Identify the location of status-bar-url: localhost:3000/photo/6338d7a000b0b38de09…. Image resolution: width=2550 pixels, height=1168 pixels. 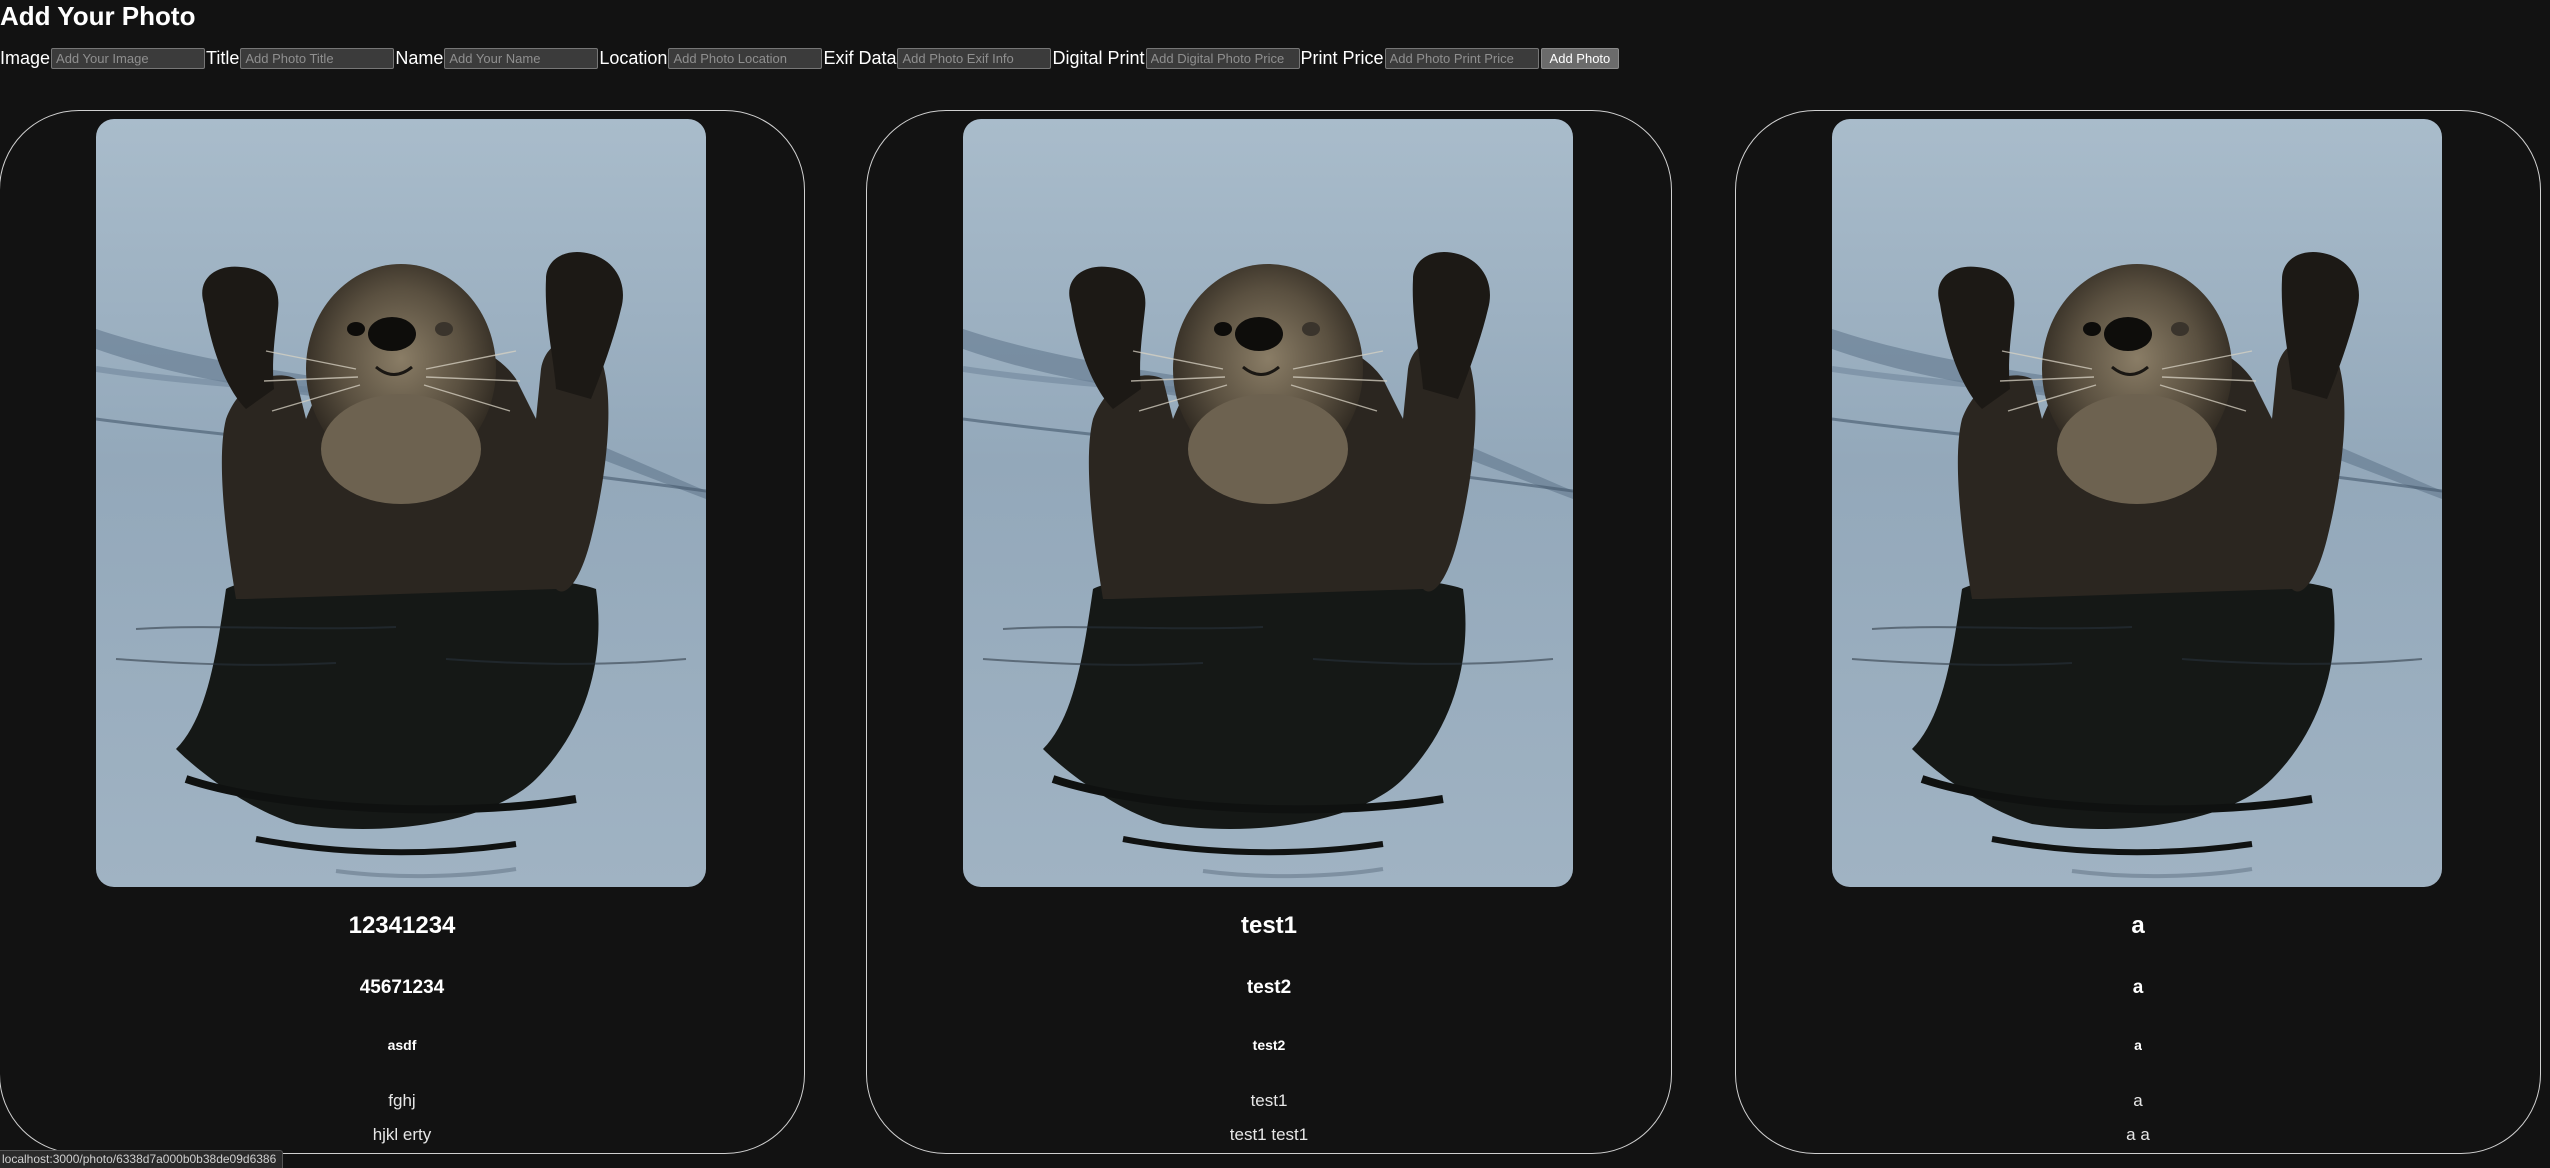
(142, 1159).